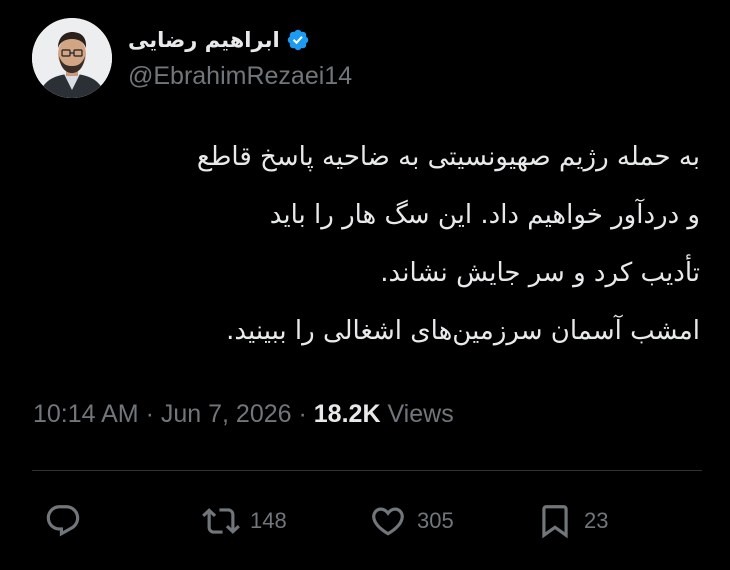 The image size is (730, 570). What do you see at coordinates (367, 470) in the screenshot?
I see `divider` at bounding box center [367, 470].